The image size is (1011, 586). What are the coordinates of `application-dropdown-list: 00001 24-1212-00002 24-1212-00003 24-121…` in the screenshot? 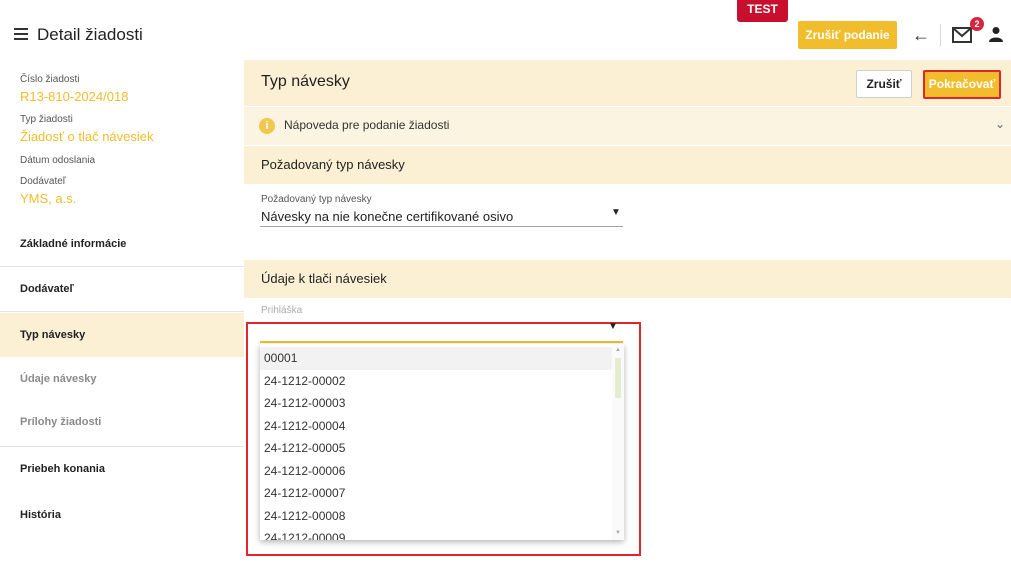 It's located at (442, 442).